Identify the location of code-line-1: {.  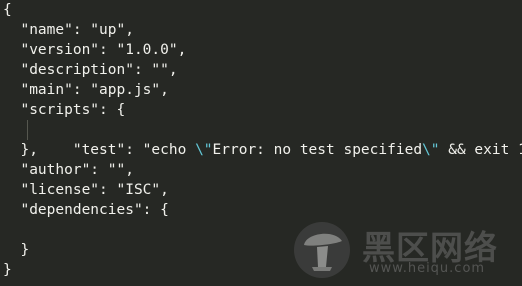
(7, 10).